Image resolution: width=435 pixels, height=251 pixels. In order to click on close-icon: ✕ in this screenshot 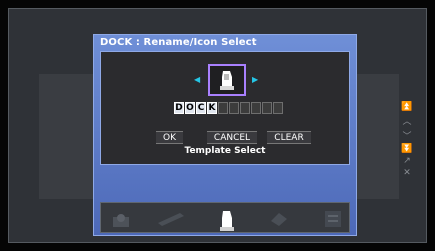, I will do `click(407, 173)`.